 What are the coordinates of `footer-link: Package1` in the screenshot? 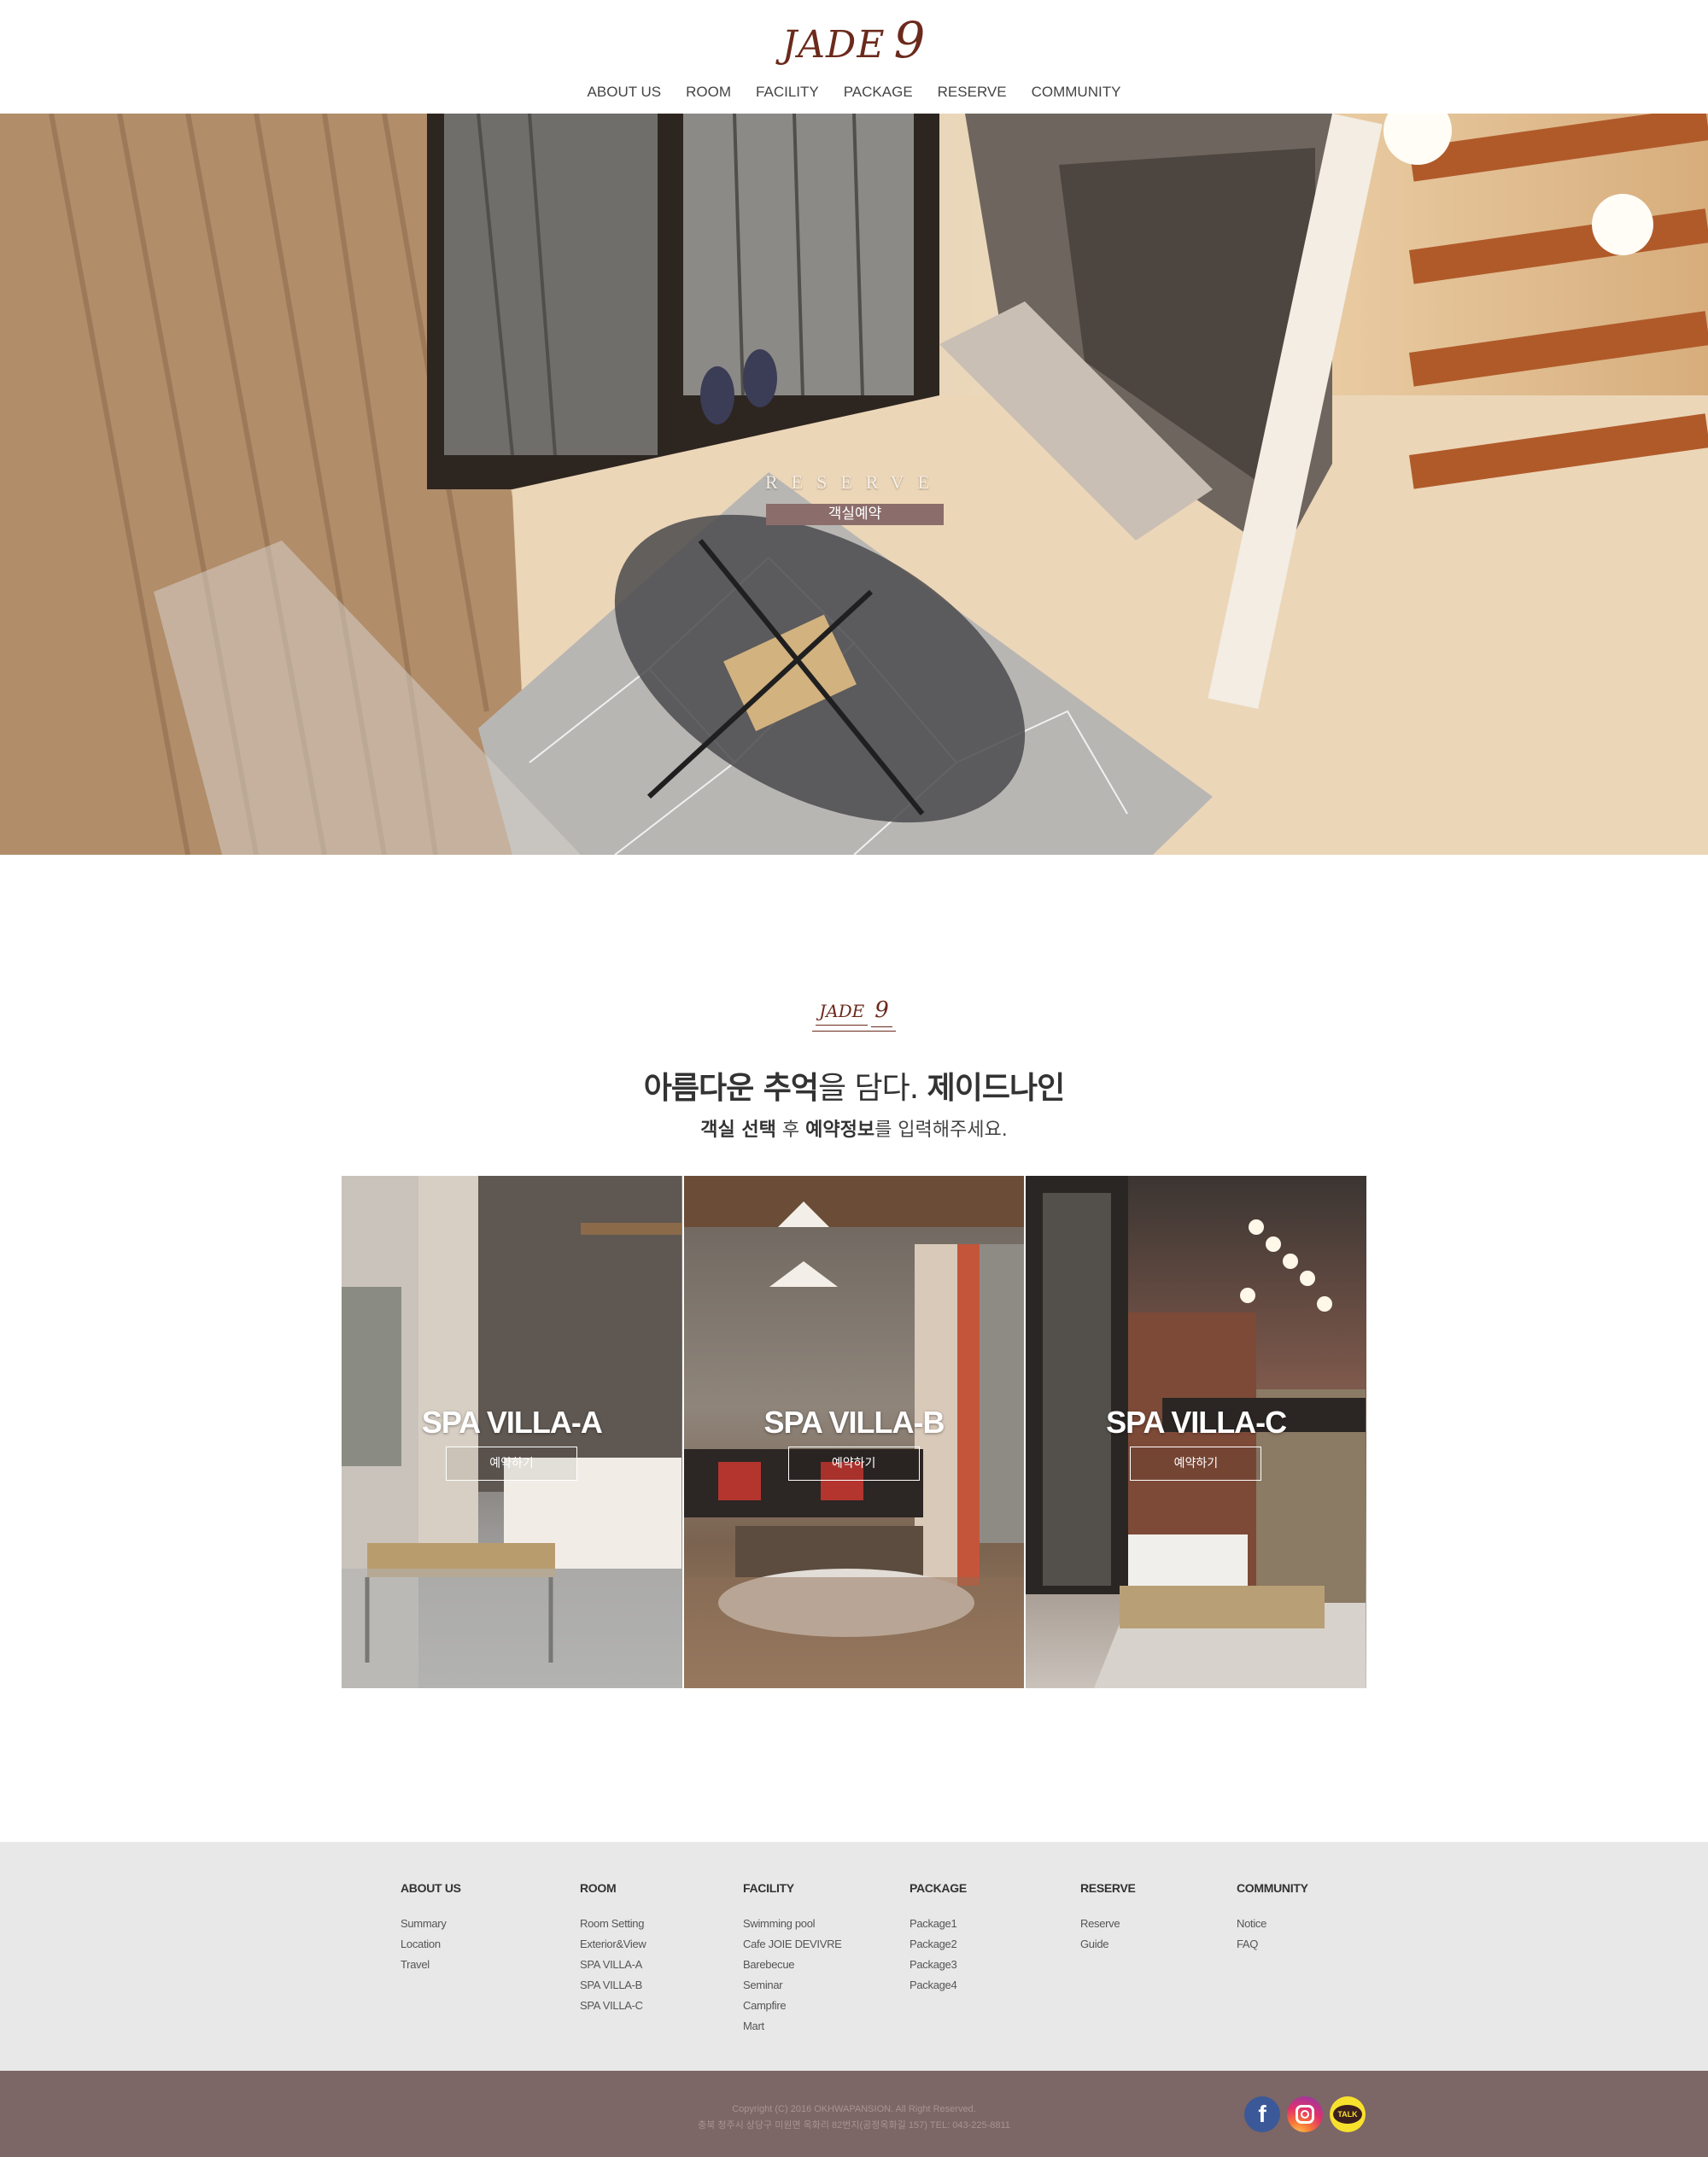 It's located at (938, 1924).